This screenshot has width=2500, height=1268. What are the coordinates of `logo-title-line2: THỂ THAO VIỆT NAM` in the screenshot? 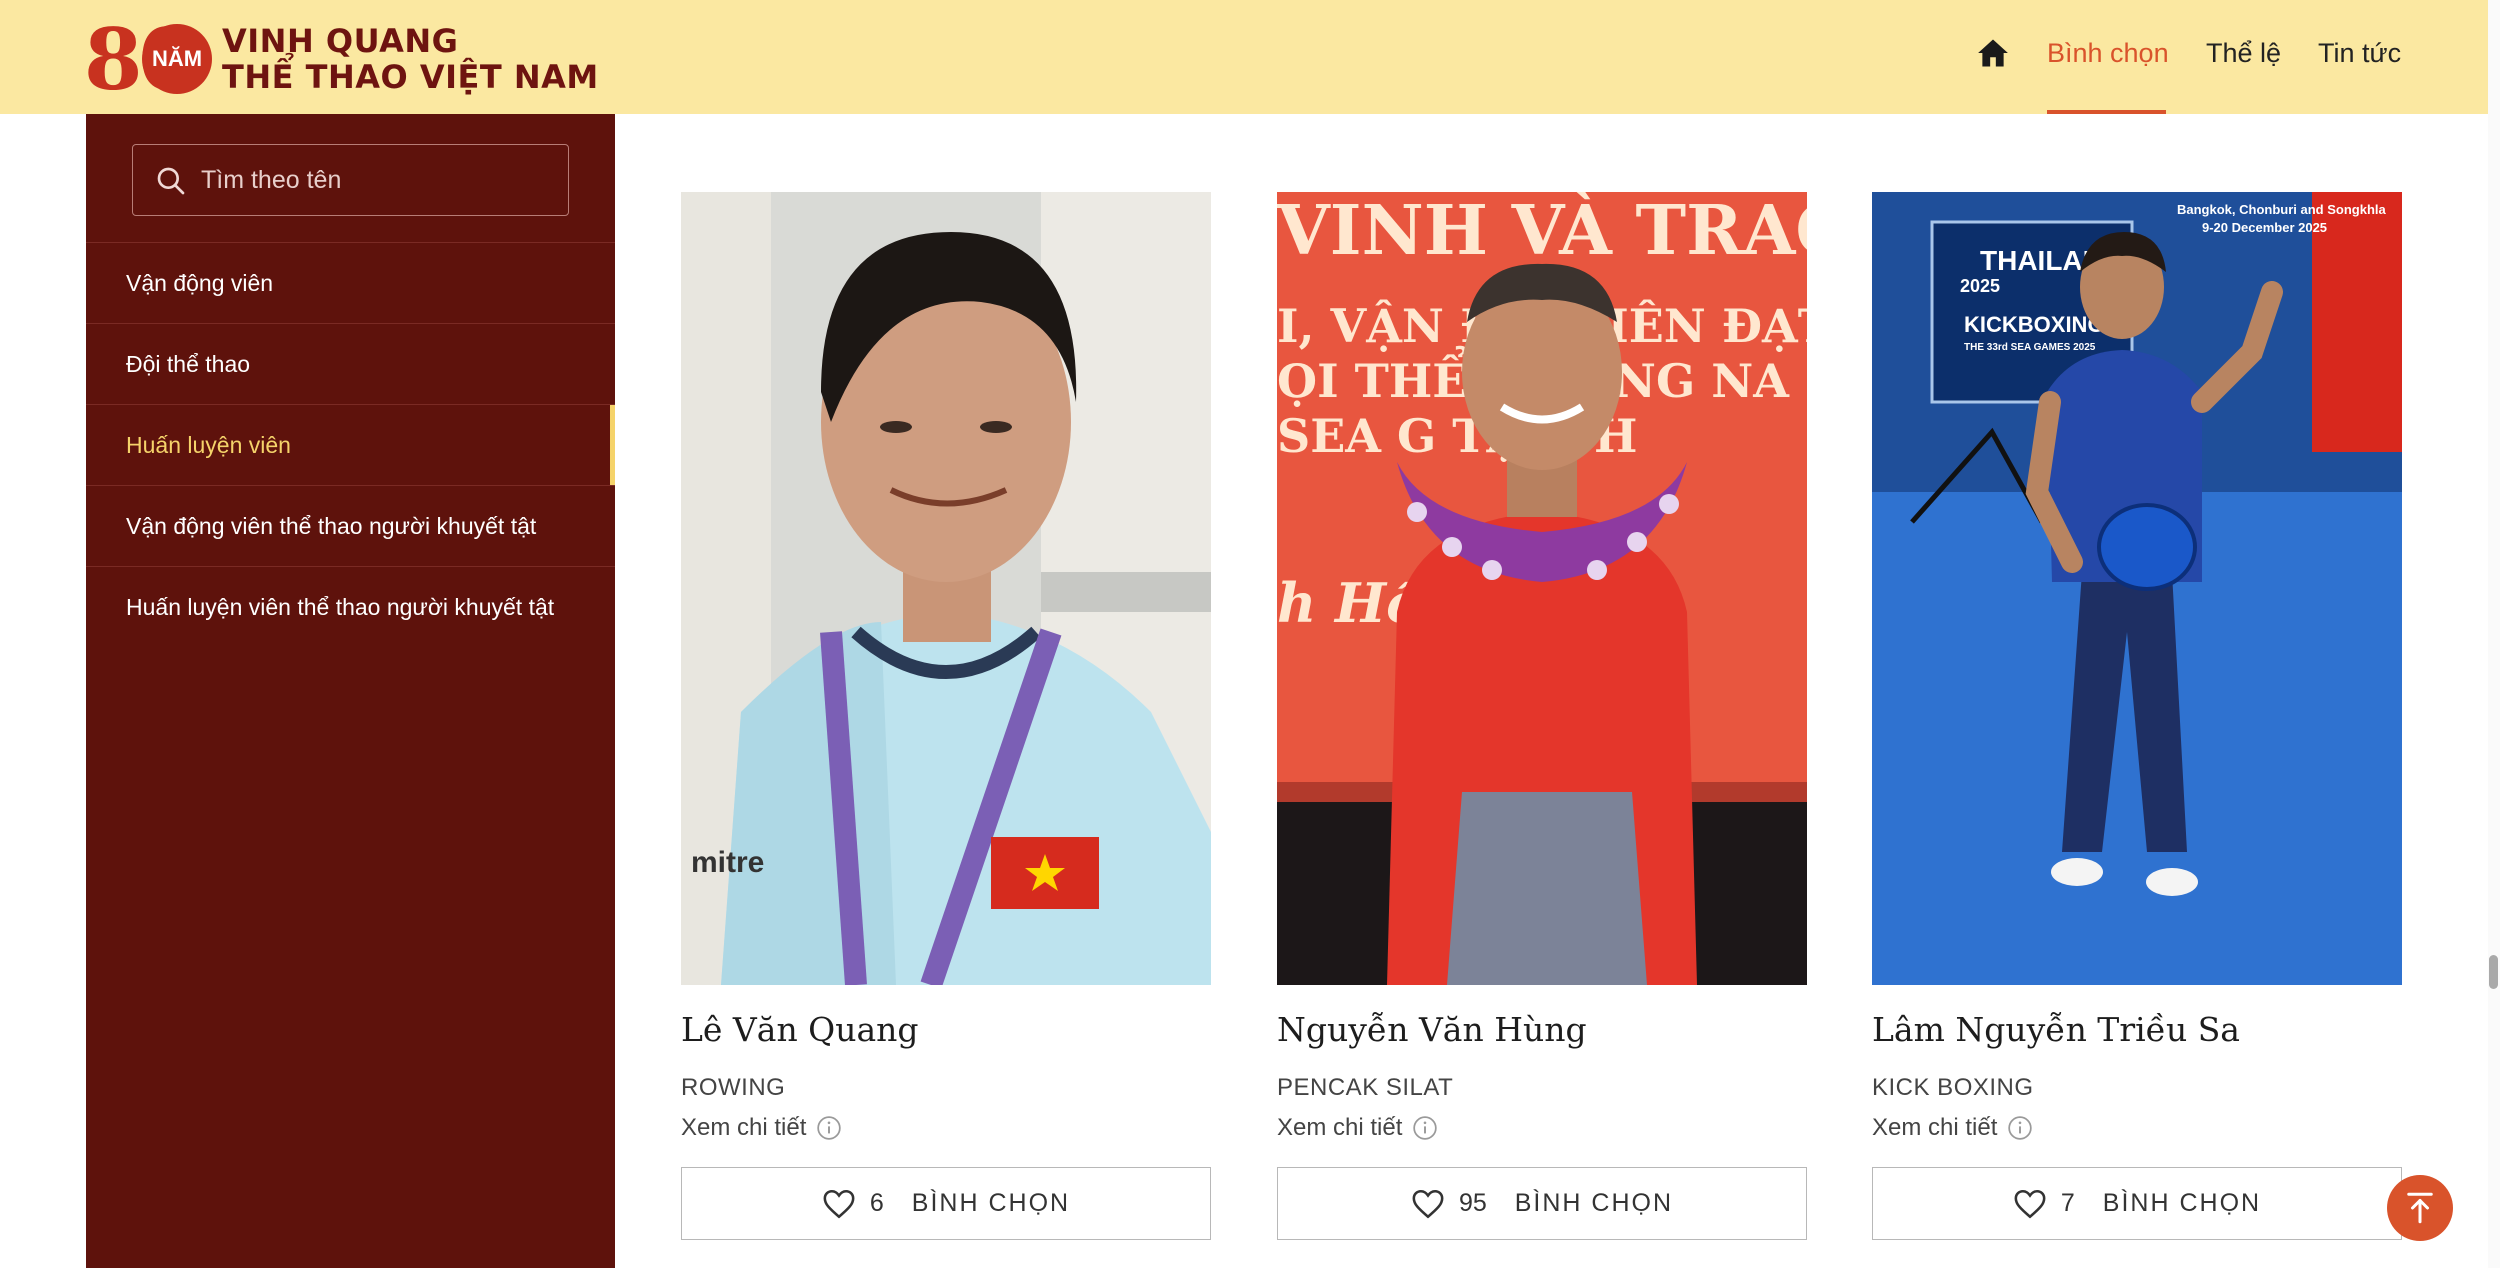 It's located at (410, 77).